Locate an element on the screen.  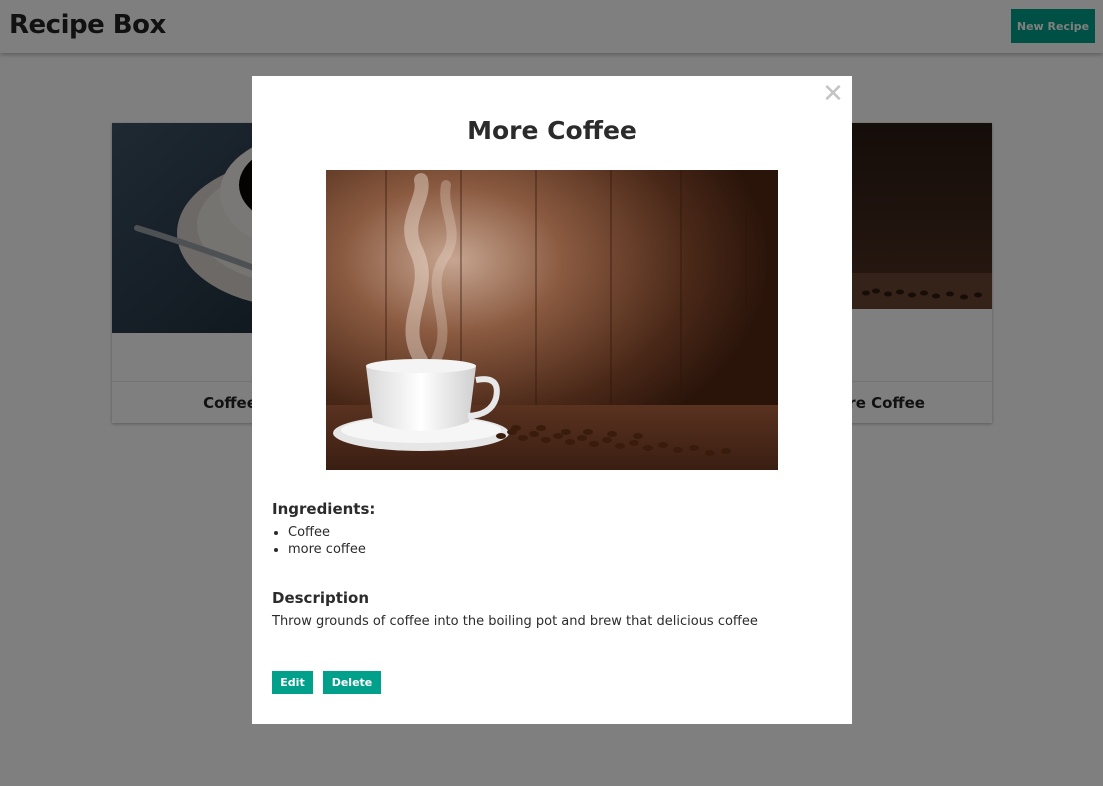
ingredient-item: more coffee is located at coordinates (327, 549).